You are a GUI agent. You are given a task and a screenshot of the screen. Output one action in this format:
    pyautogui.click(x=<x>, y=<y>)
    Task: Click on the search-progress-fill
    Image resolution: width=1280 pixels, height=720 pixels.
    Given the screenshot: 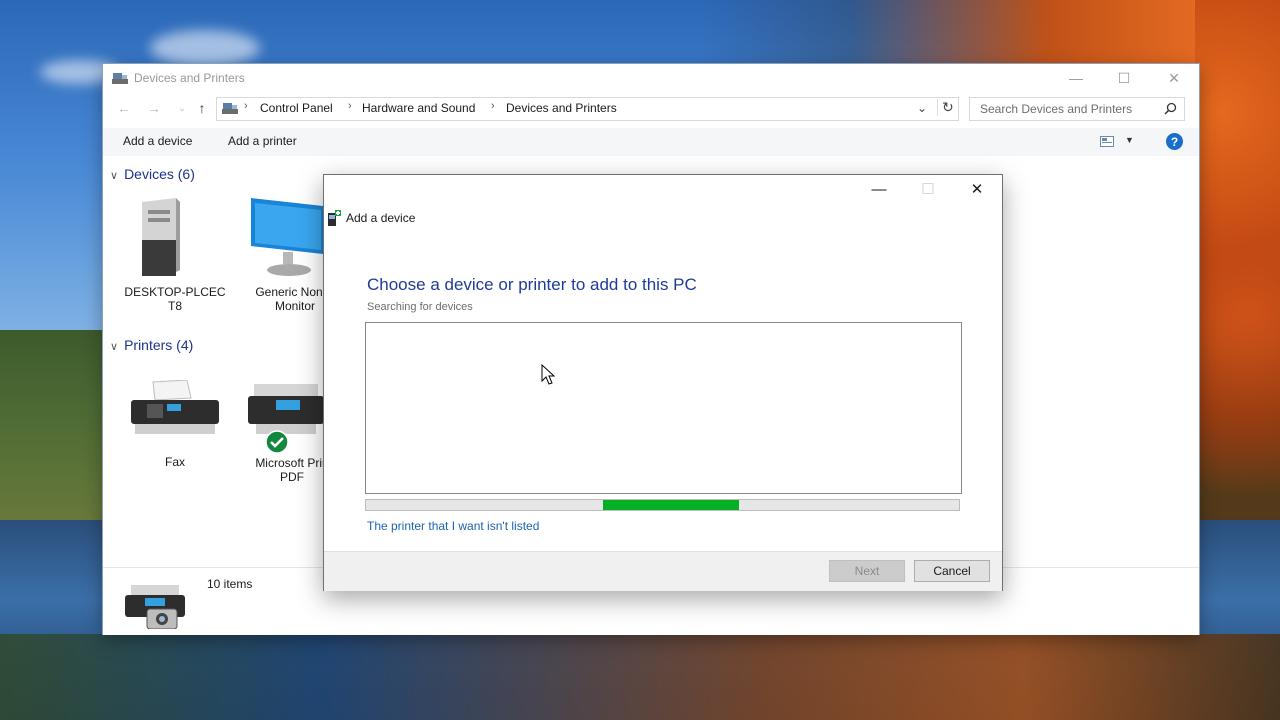 What is the action you would take?
    pyautogui.click(x=671, y=505)
    